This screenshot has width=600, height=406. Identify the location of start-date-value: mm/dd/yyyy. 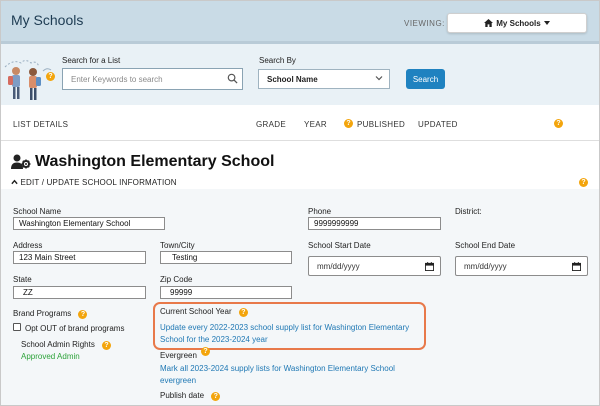
(338, 266).